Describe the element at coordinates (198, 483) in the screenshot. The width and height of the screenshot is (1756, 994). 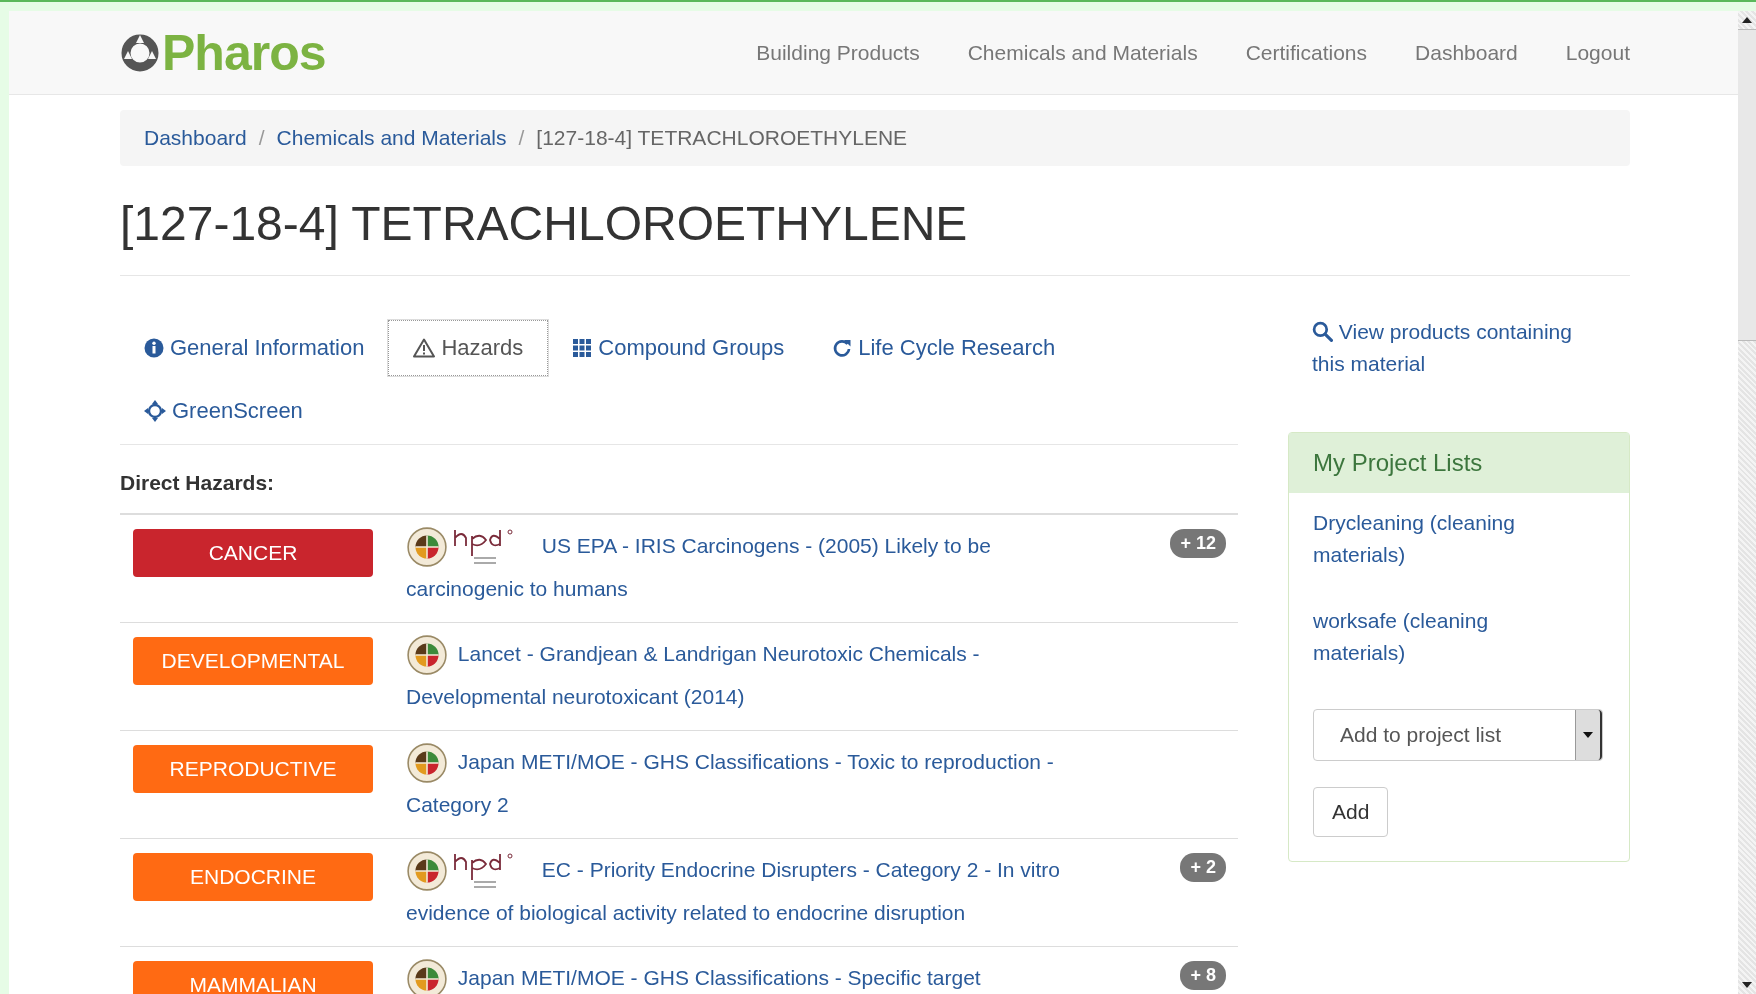
I see `section-heading: Direct Hazards:` at that location.